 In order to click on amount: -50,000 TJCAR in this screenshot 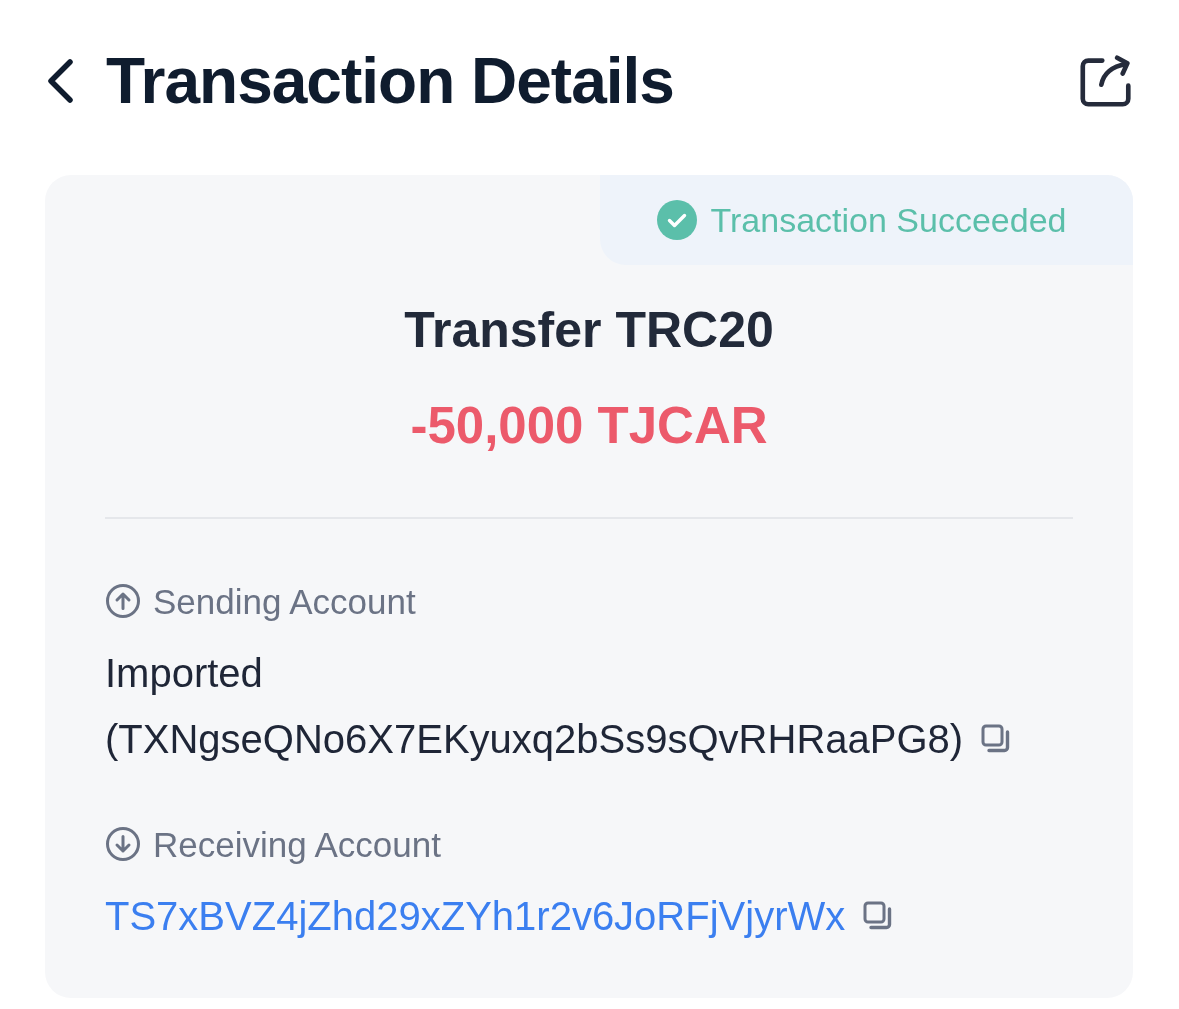, I will do `click(589, 426)`.